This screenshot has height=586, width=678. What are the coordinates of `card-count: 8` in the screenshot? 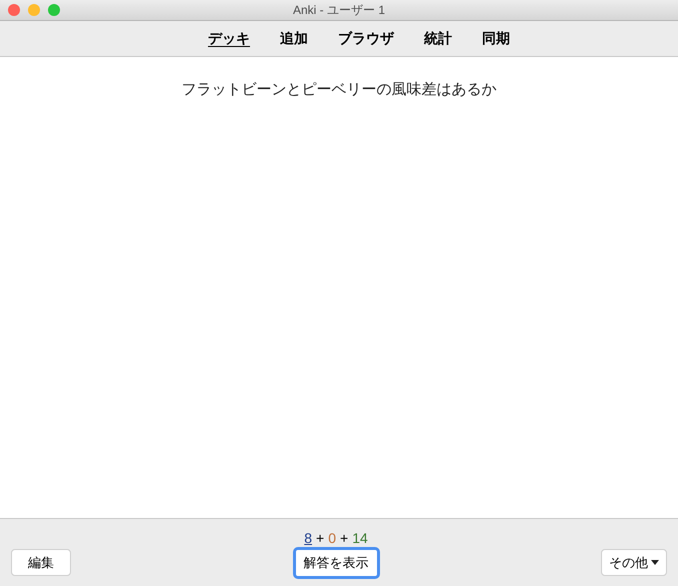 It's located at (308, 538).